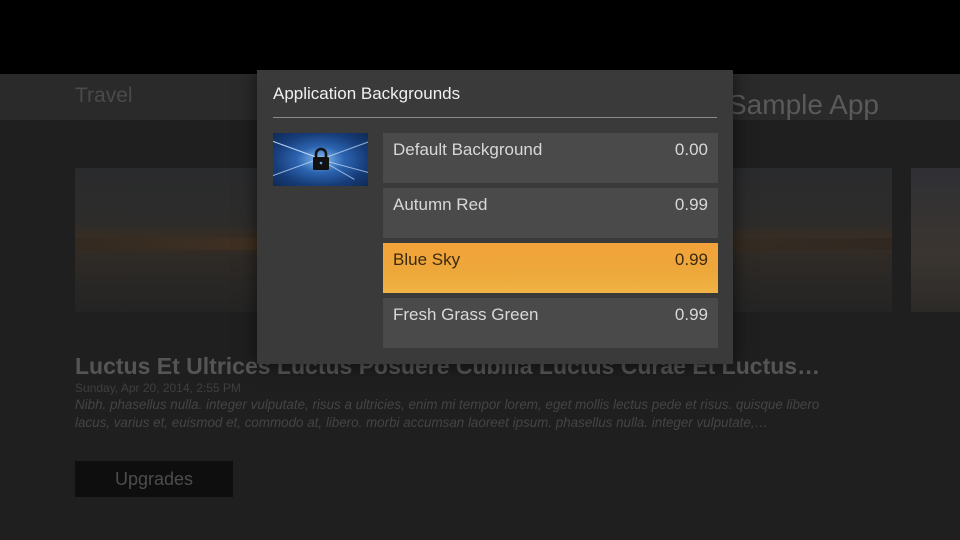  What do you see at coordinates (495, 117) in the screenshot?
I see `dialog-divider` at bounding box center [495, 117].